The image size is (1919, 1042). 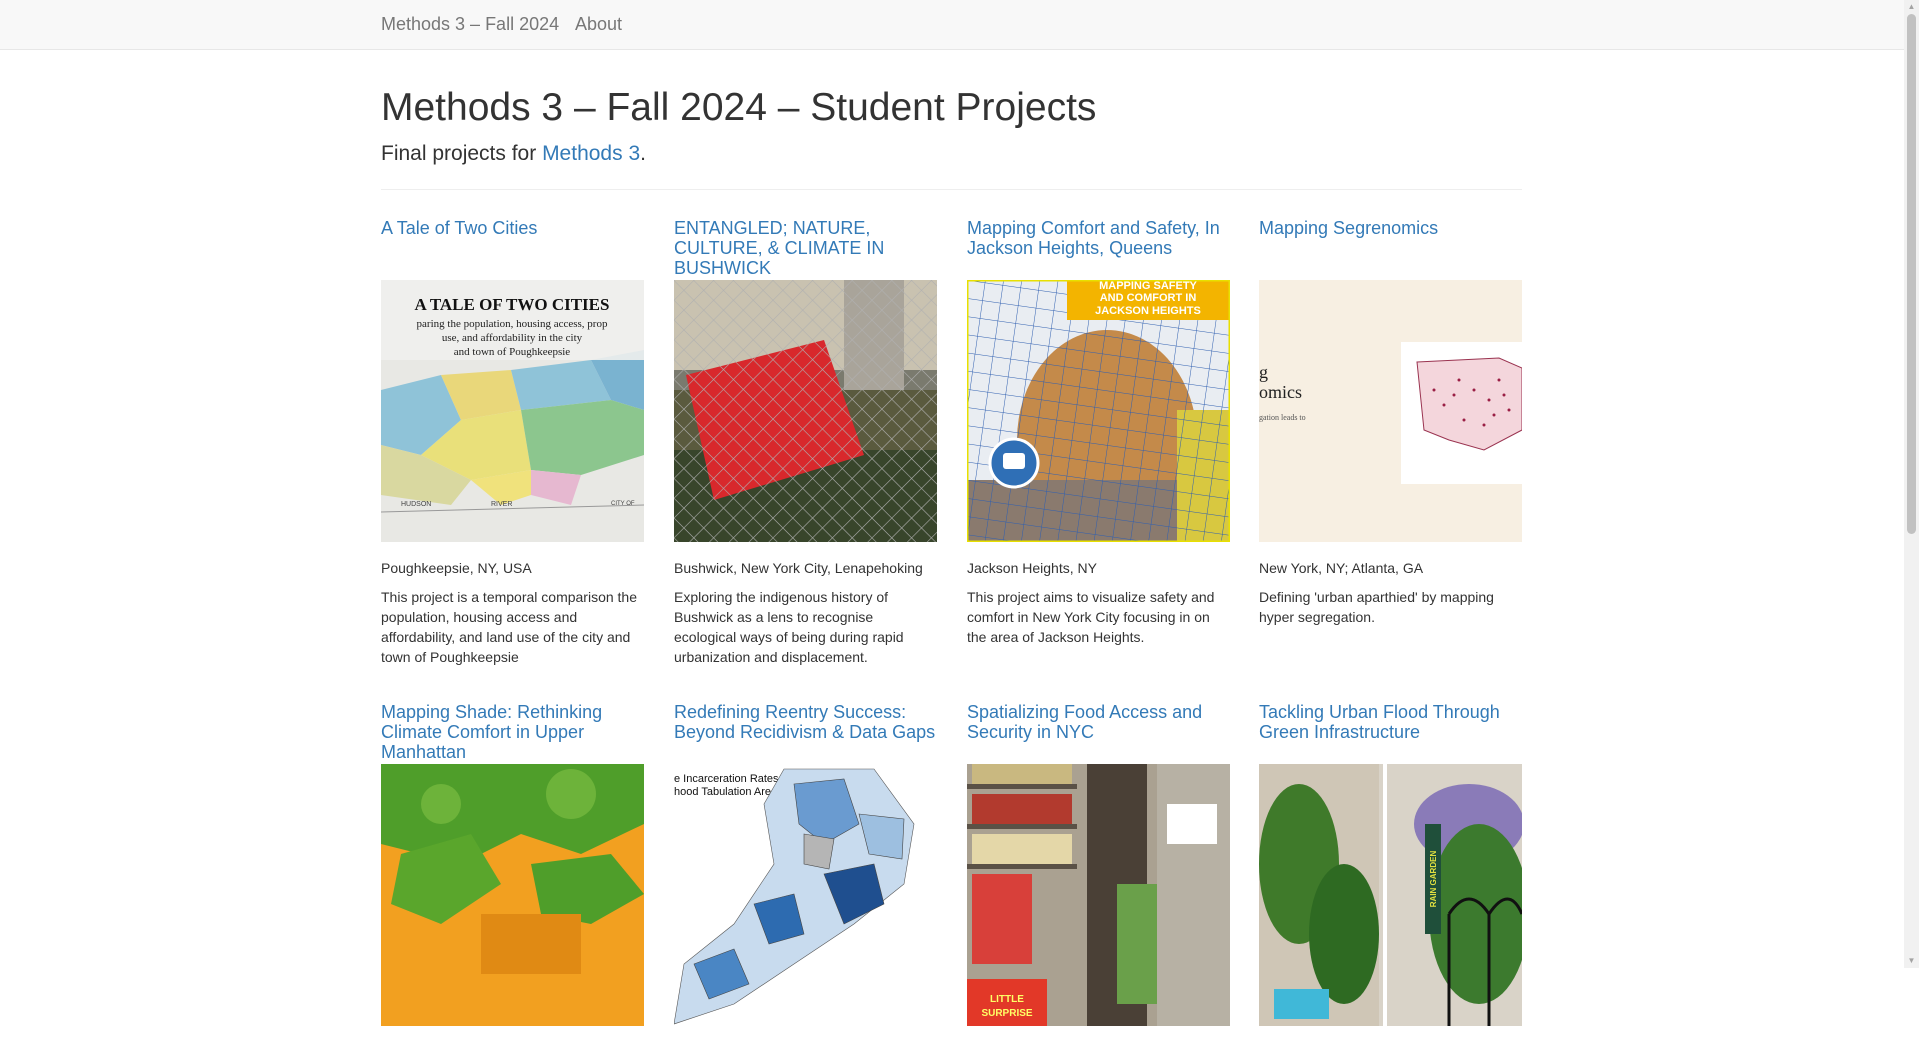 I want to click on nav-brand-link: Methods 3 – Fall 2024, so click(x=470, y=24).